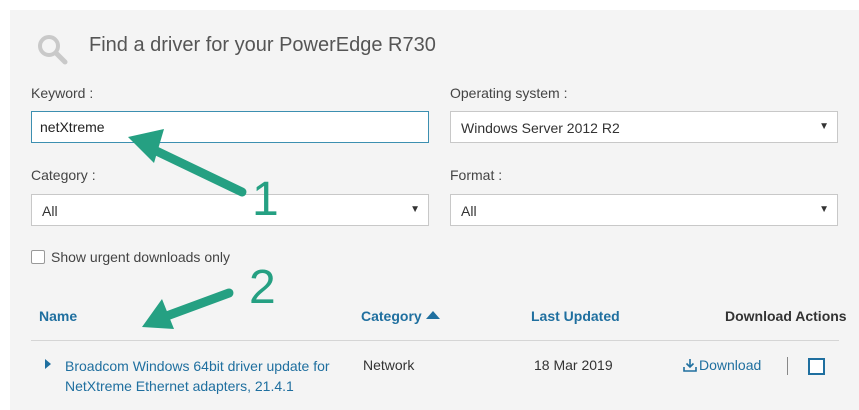  I want to click on column-header-category: Category, so click(400, 316).